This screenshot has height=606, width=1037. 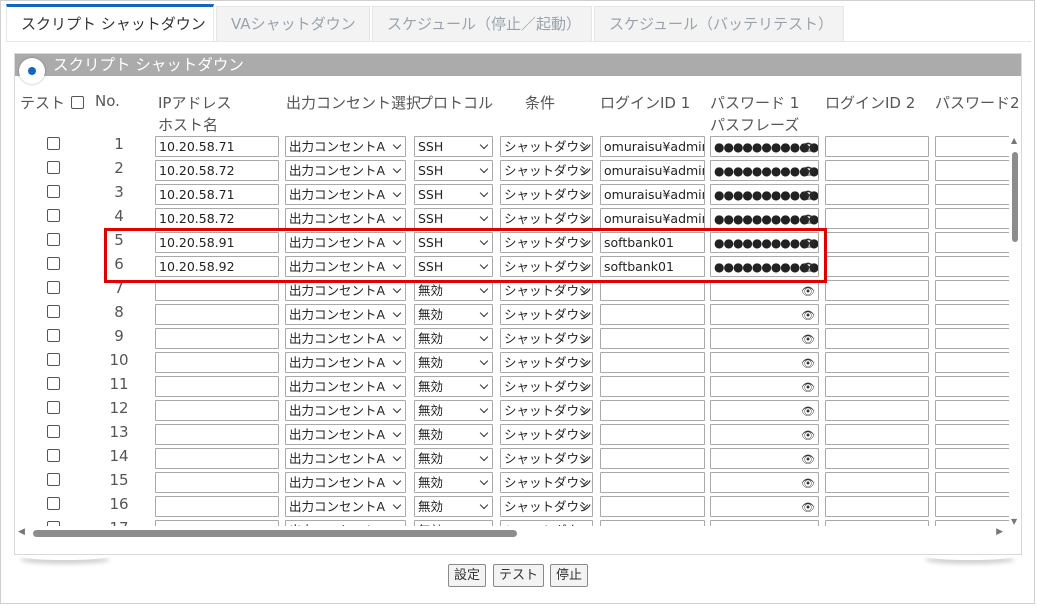 What do you see at coordinates (512, 533) in the screenshot?
I see `horizontal-scrollbar: ◀ ▶` at bounding box center [512, 533].